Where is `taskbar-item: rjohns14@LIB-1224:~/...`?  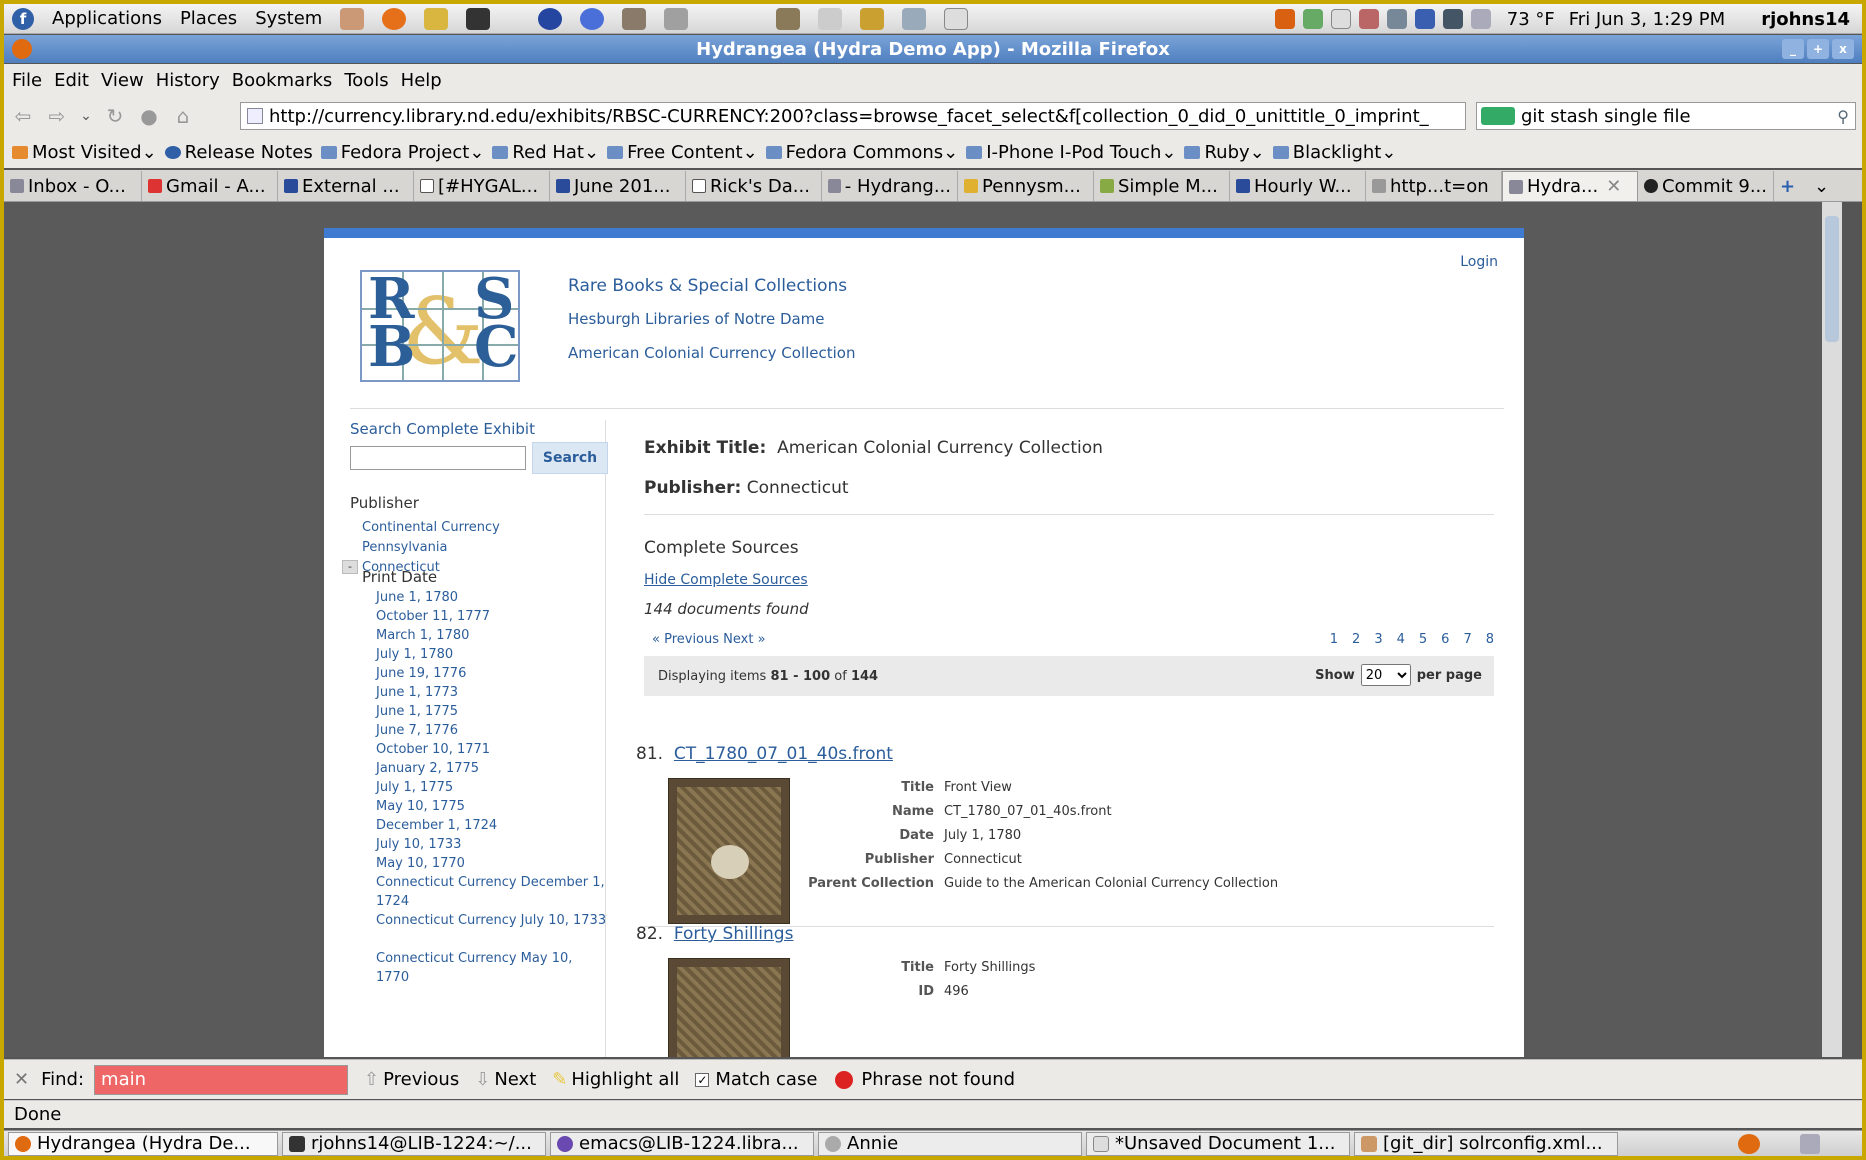
taskbar-item: rjohns14@LIB-1224:~/... is located at coordinates (414, 1143).